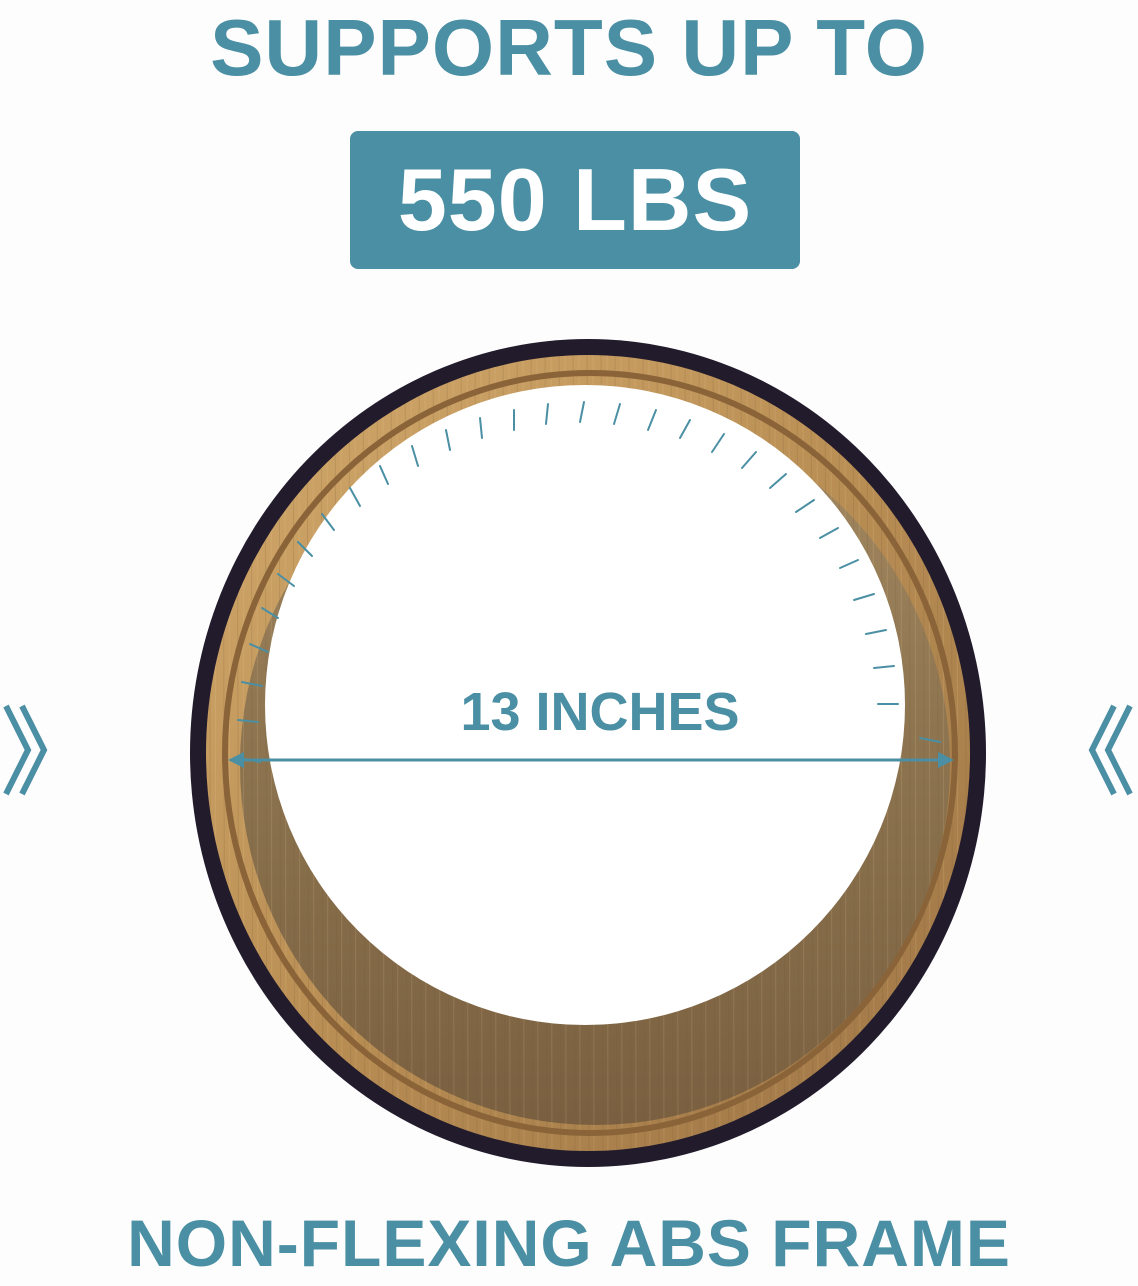  Describe the element at coordinates (600, 712) in the screenshot. I see `diameter-label: 13 INCHES` at that location.